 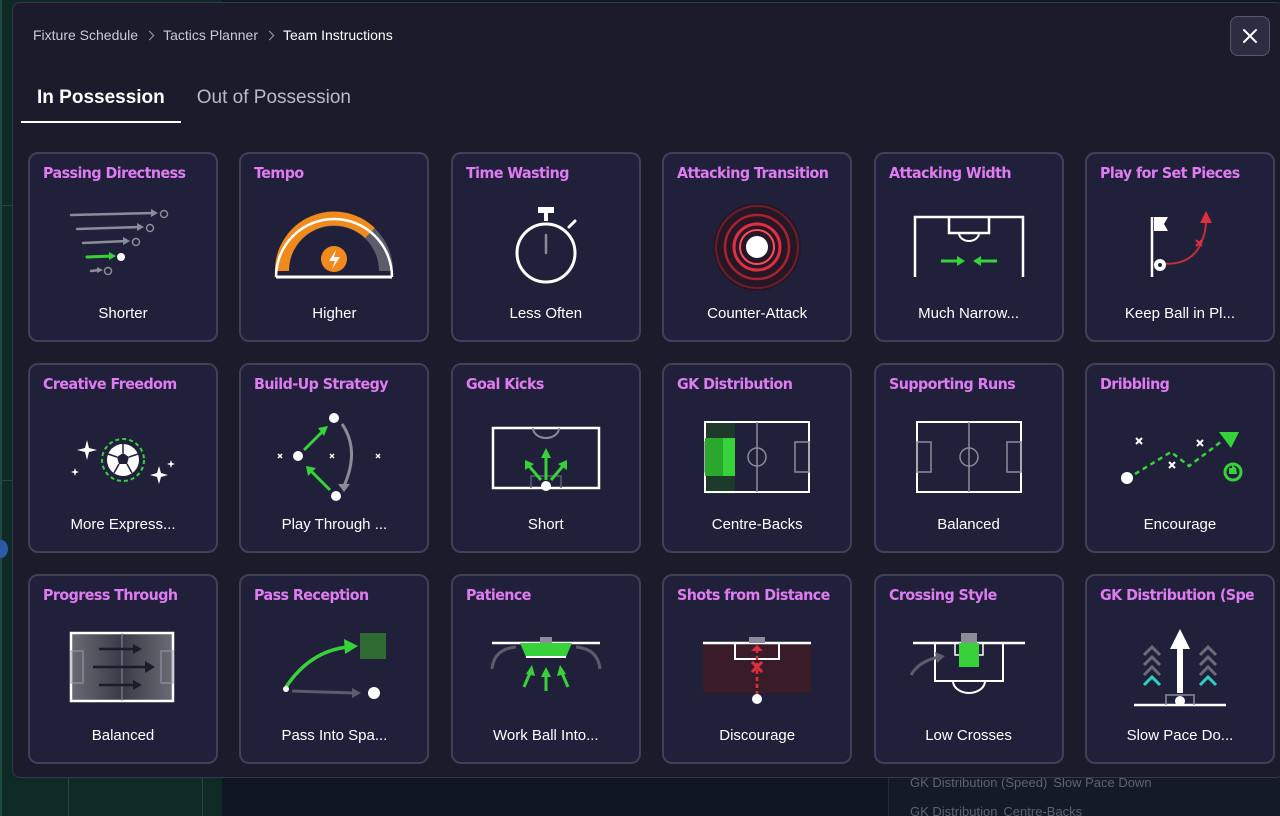 I want to click on instruction-card-attacking-transition: Attacking Transition Counter-Attack, so click(x=757, y=247).